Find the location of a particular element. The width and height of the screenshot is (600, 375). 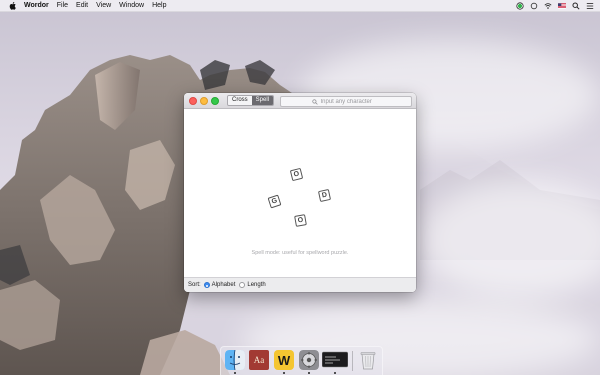

search-field is located at coordinates (346, 101).